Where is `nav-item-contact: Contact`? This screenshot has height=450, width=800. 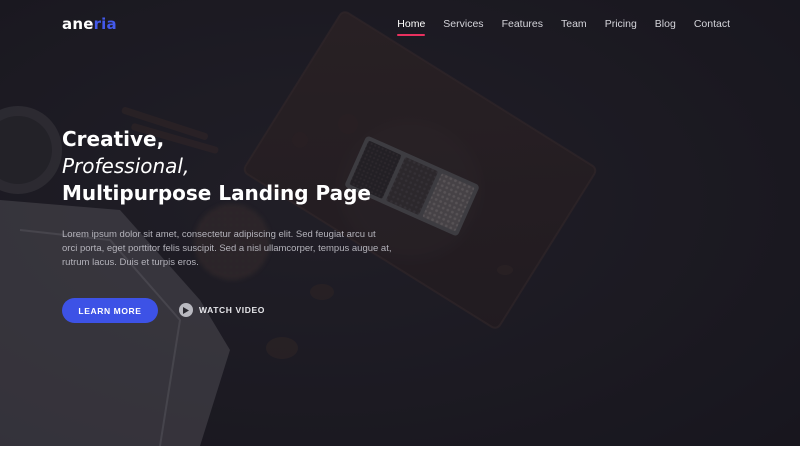
nav-item-contact: Contact is located at coordinates (712, 24).